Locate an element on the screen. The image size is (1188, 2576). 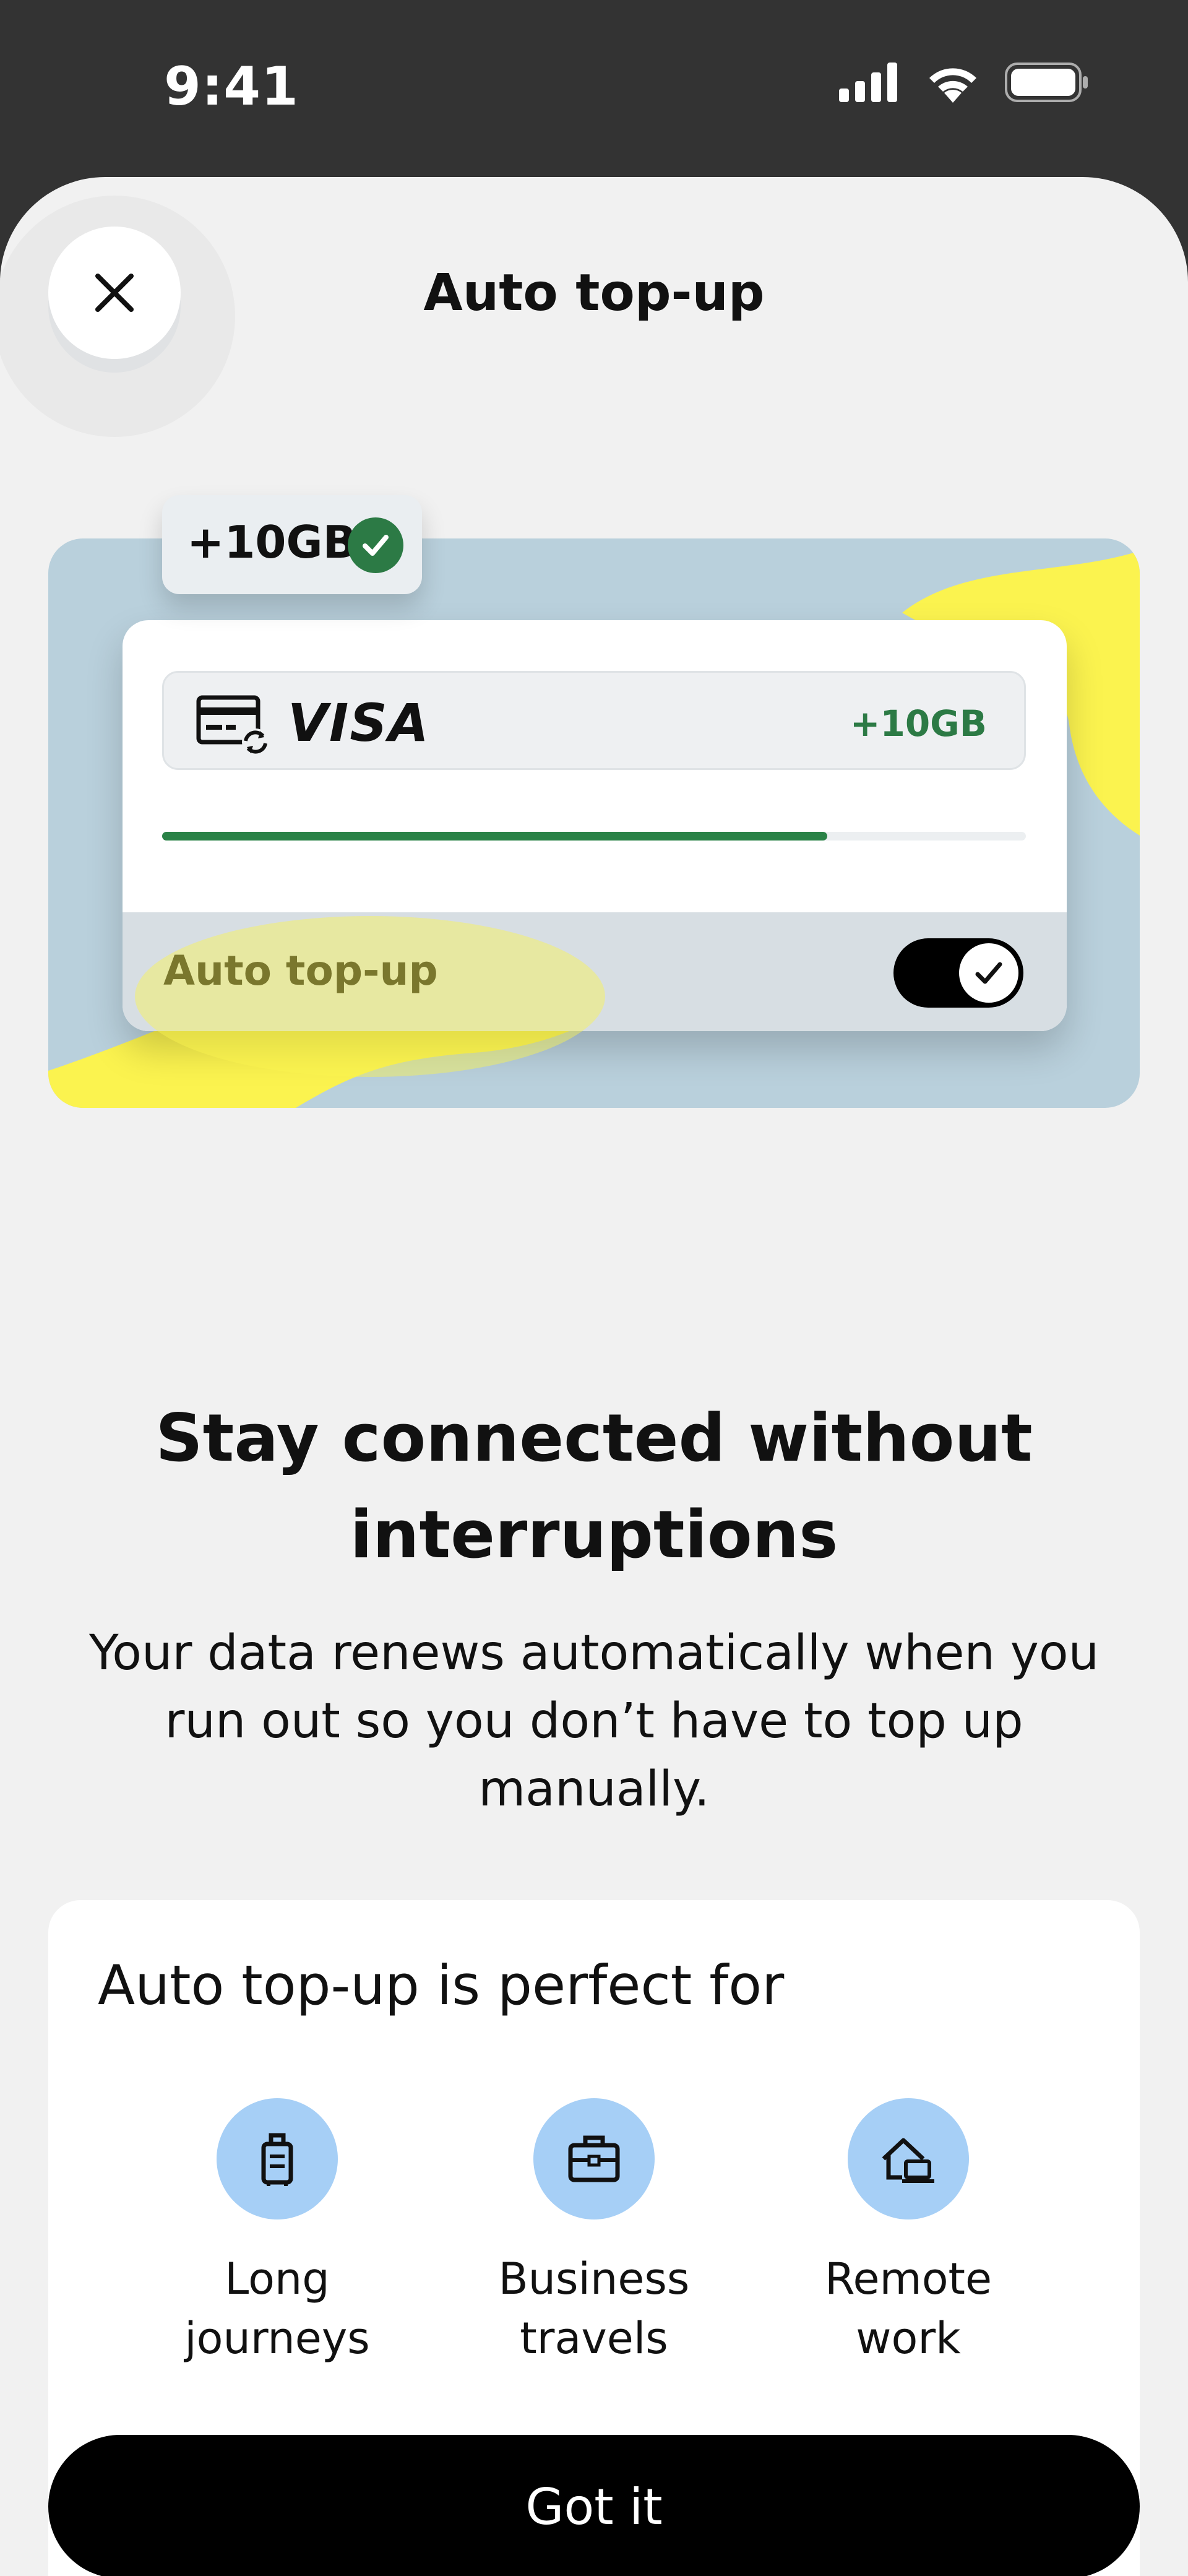
badge-amount: +10GB is located at coordinates (272, 542).